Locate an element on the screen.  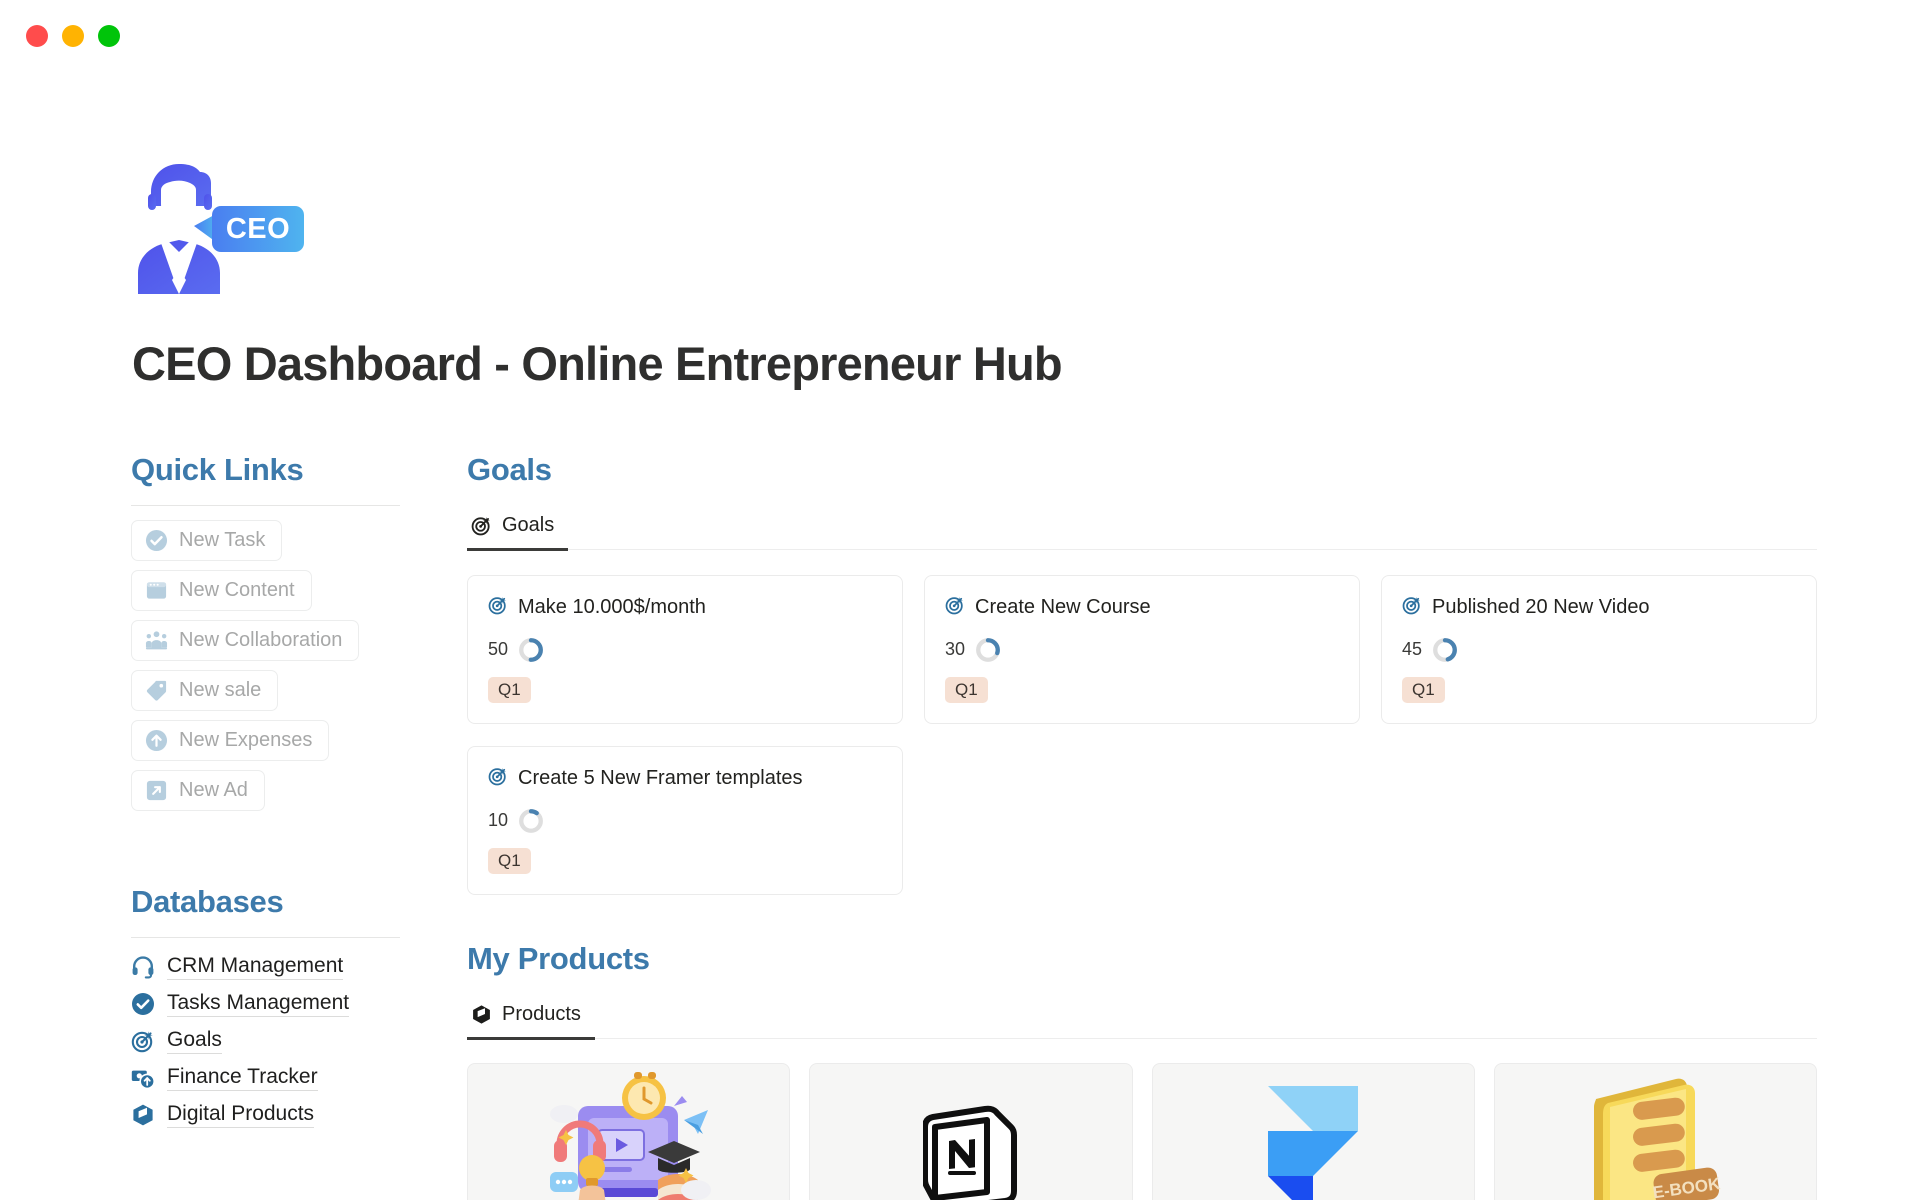
database-link-finance-tracker: Finance Tracker is located at coordinates (265, 1078).